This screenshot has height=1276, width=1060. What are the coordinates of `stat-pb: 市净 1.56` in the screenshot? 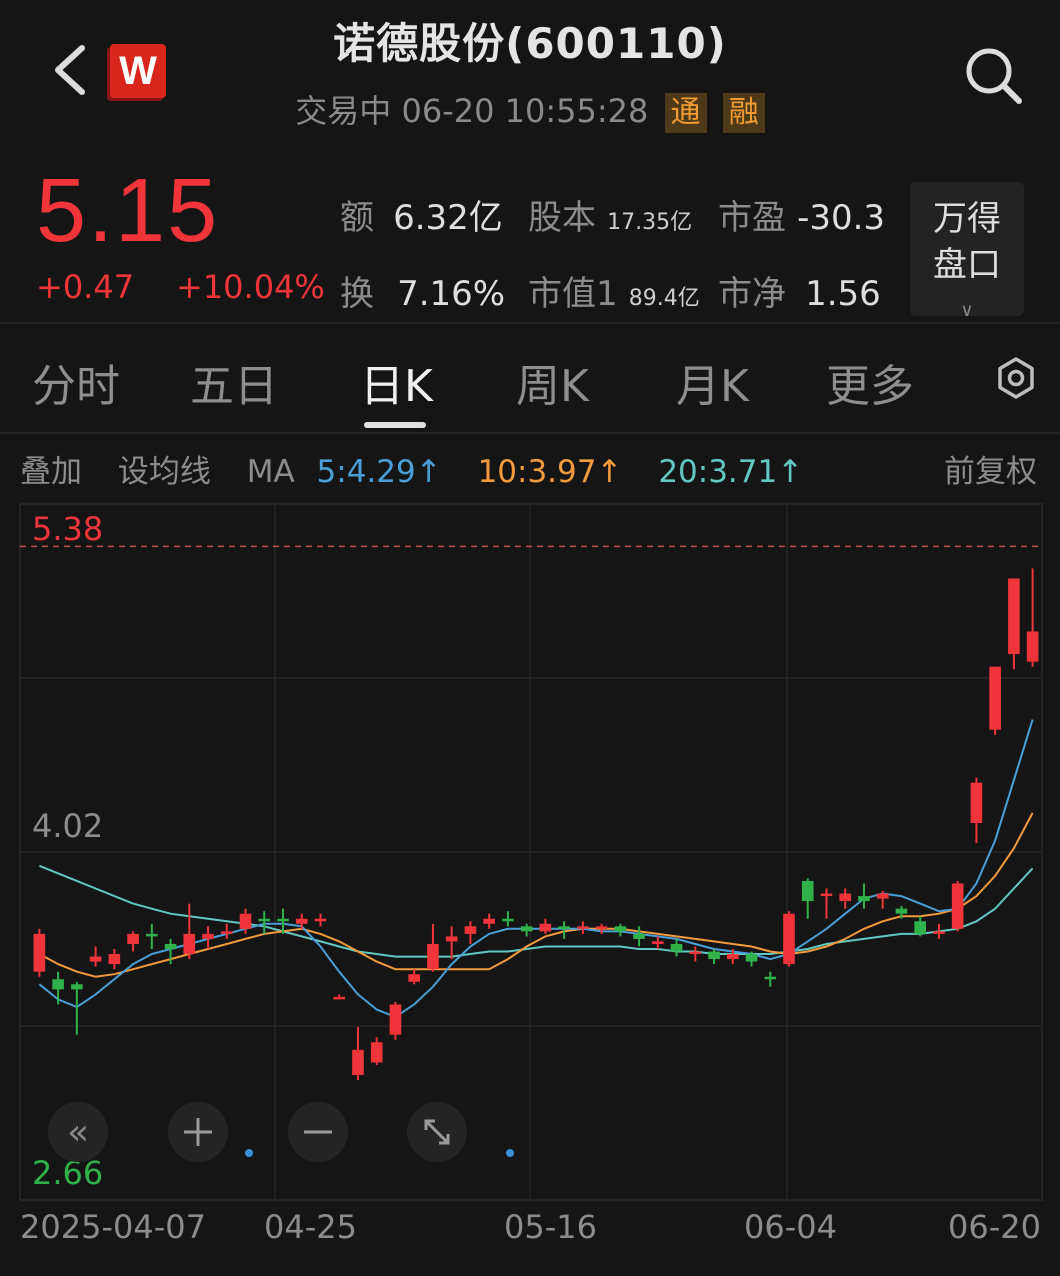 It's located at (799, 290).